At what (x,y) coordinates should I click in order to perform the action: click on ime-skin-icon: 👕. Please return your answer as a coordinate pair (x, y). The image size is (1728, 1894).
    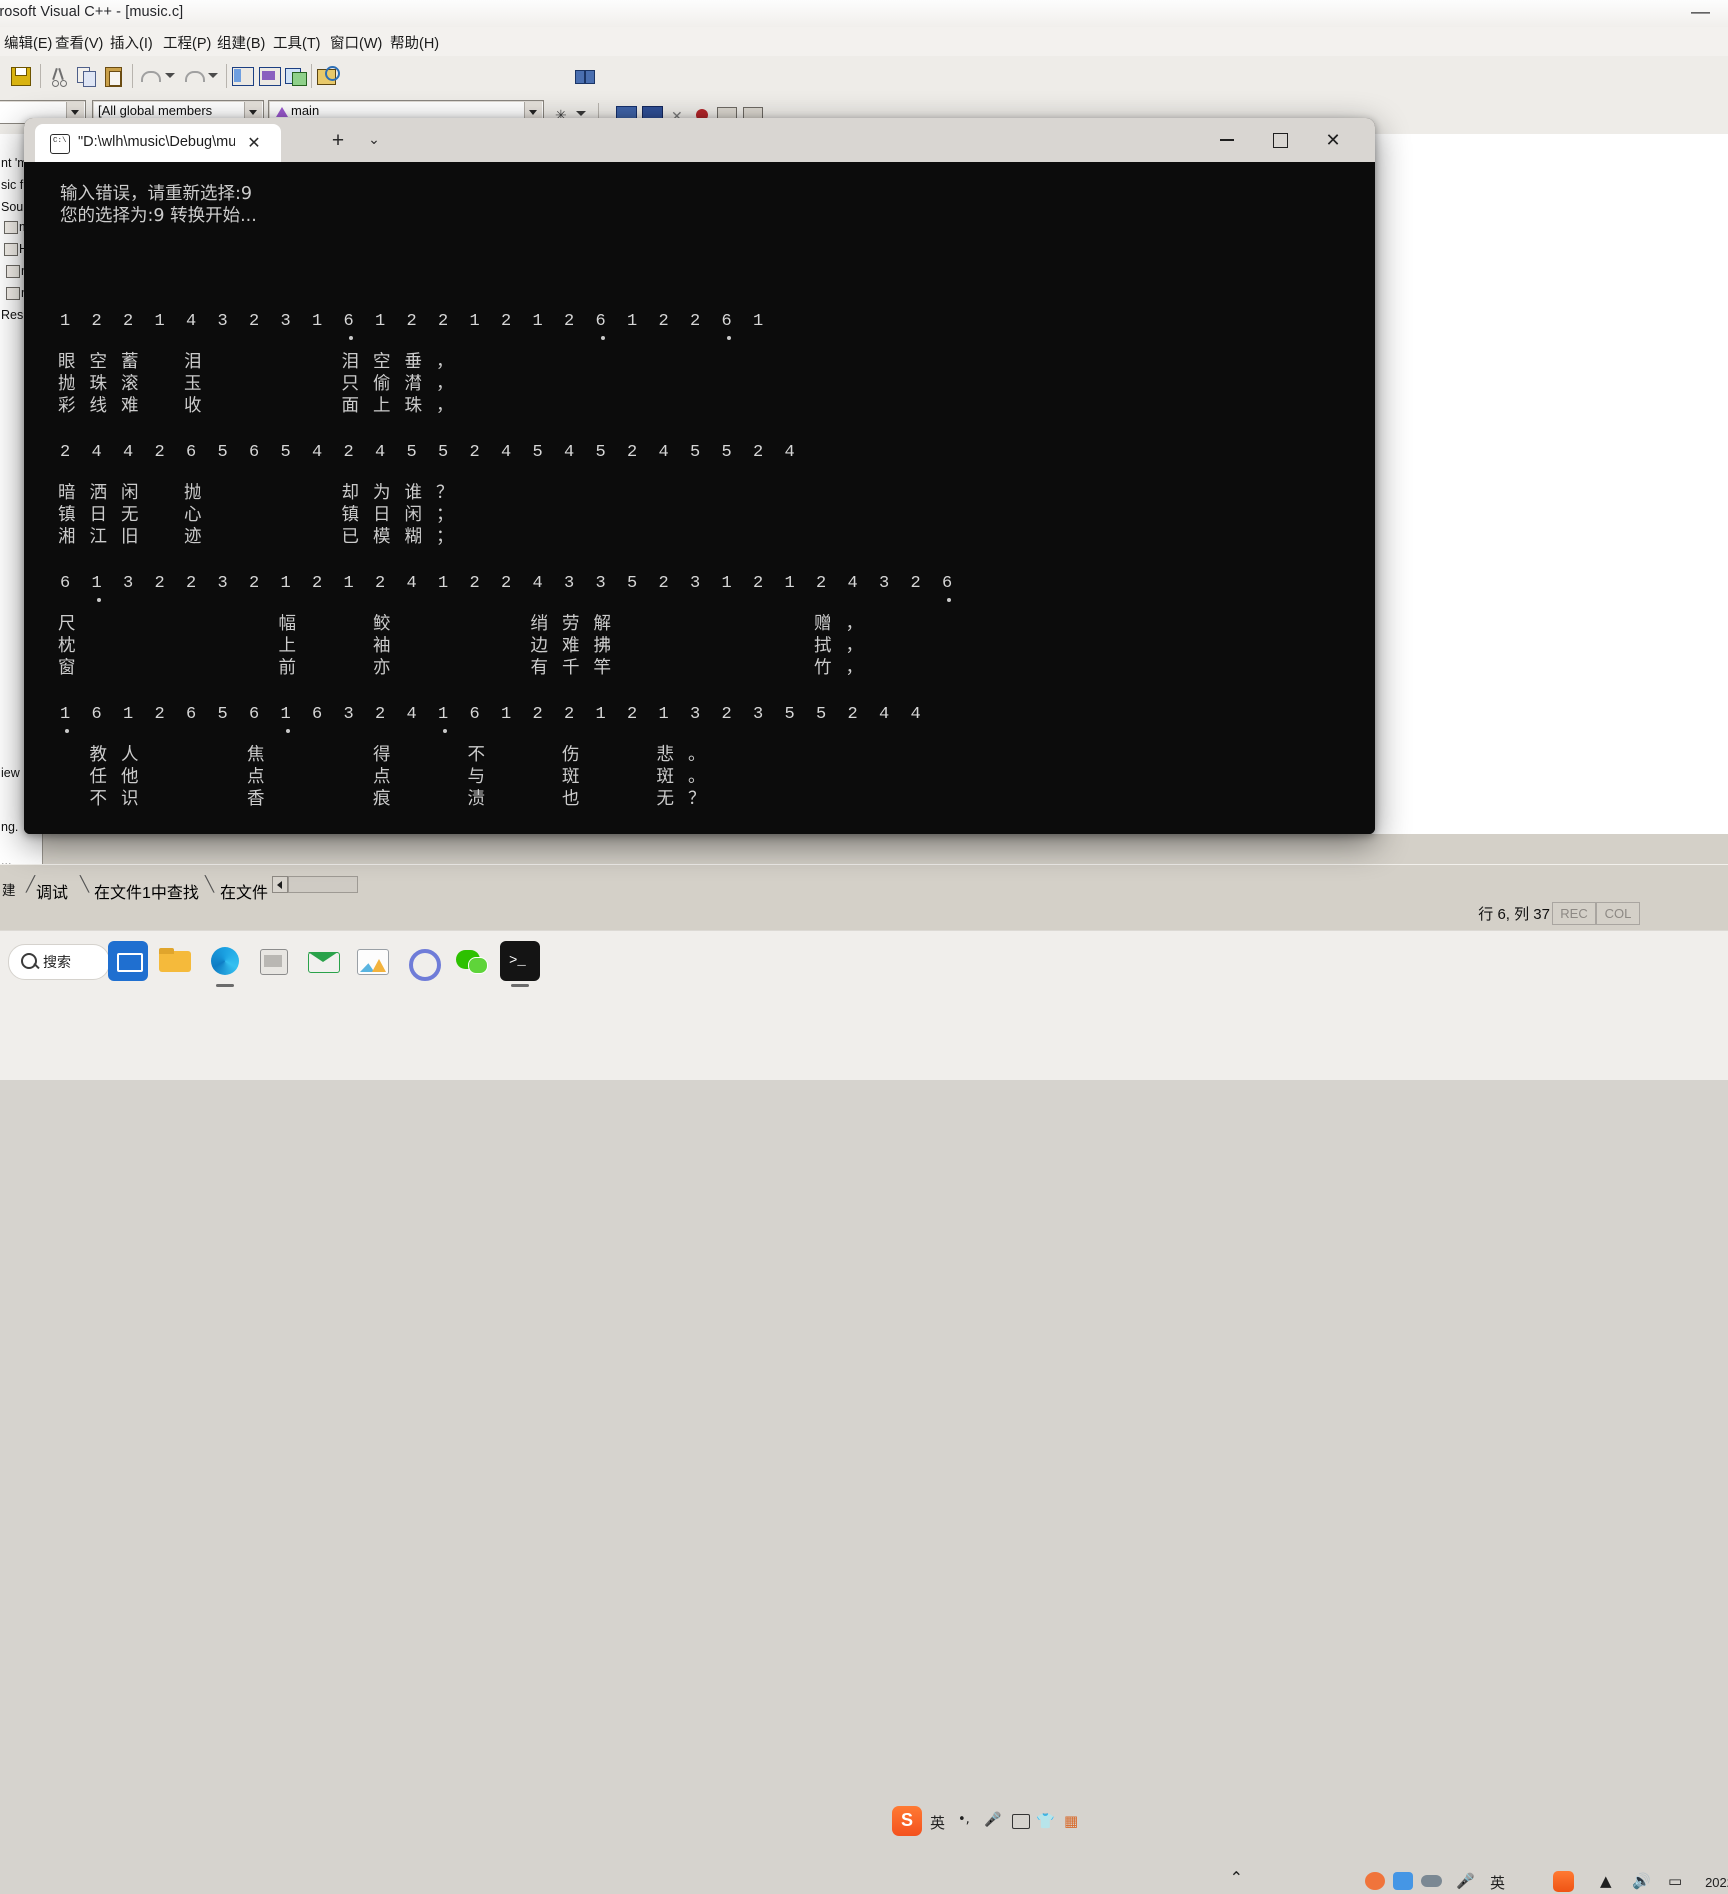
    Looking at the image, I should click on (1045, 1821).